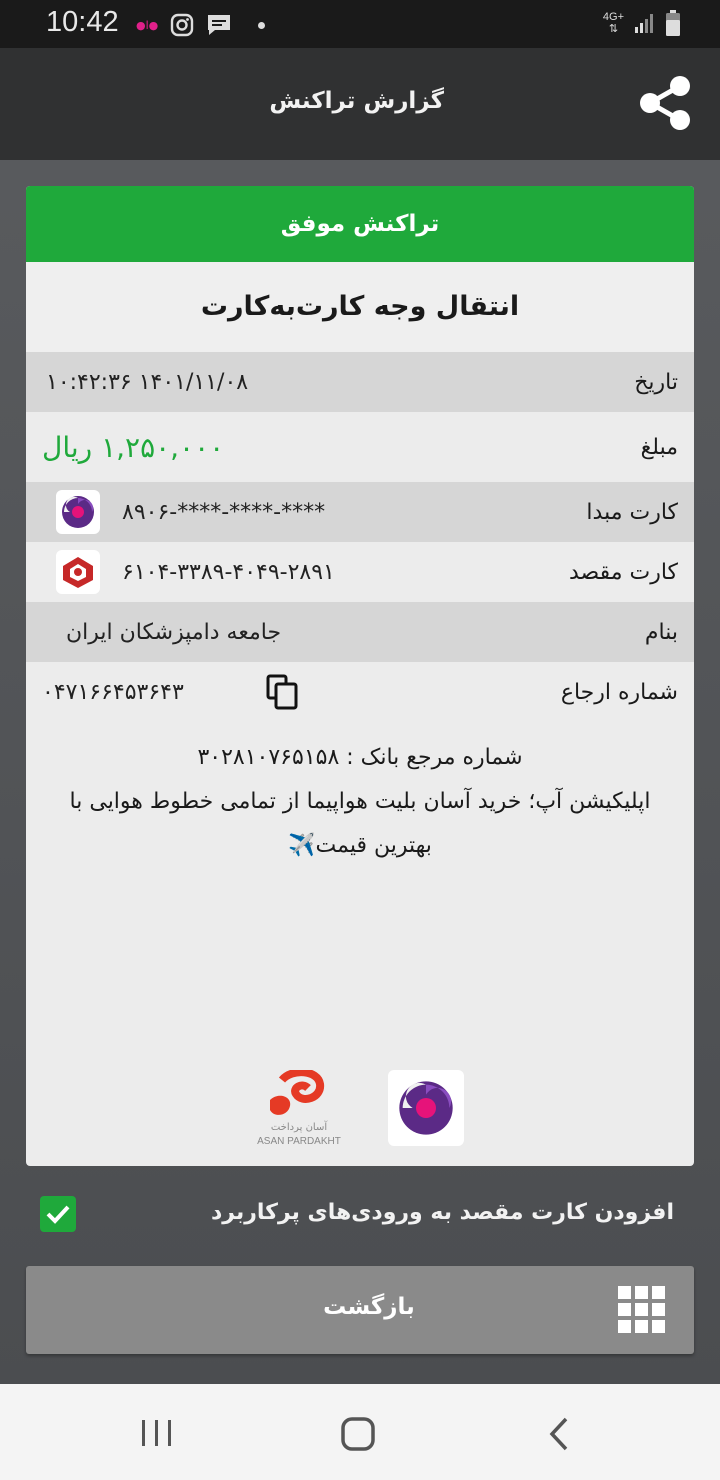  Describe the element at coordinates (360, 24) in the screenshot. I see `status-bar: 10:42 ●ا● 4G+ ⇅` at that location.